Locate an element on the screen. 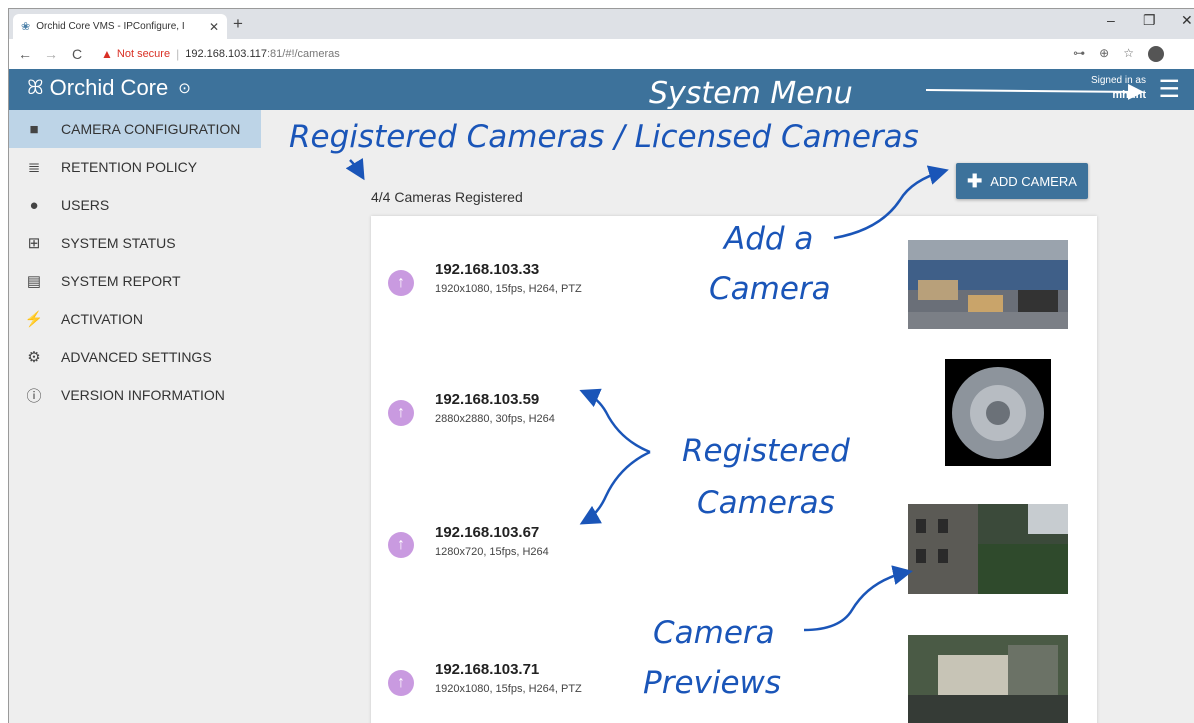  orchid-logo-icon: ꕤ is located at coordinates (35, 87).